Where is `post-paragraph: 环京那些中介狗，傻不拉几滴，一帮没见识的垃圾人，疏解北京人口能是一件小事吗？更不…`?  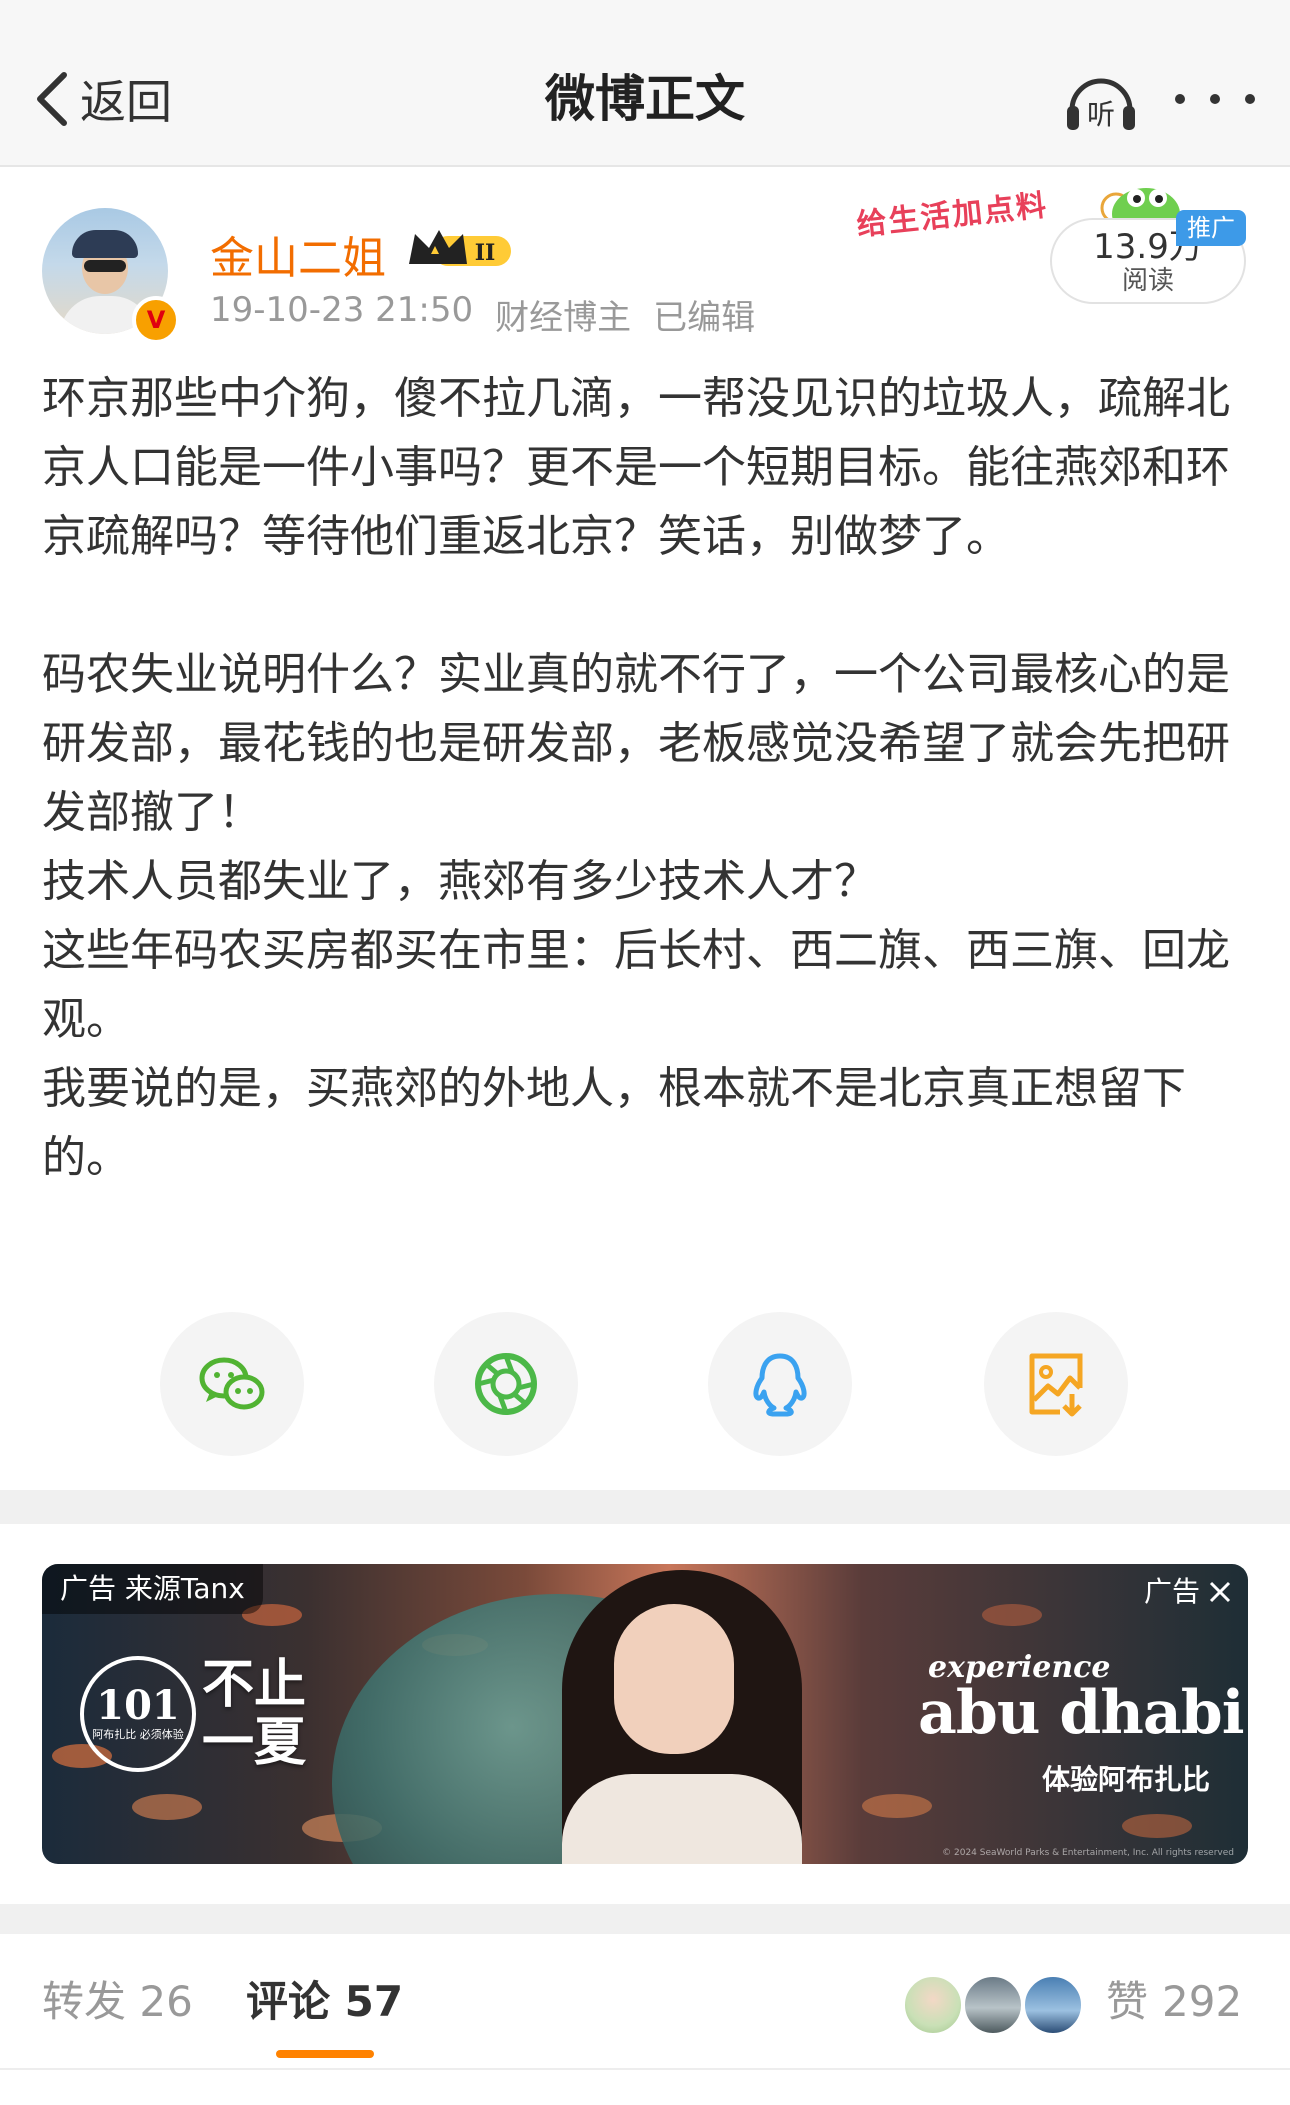
post-paragraph: 环京那些中介狗，傻不拉几滴，一帮没见识的垃圾人，疏解北京人口能是一件小事吗？更不… is located at coordinates (636, 467).